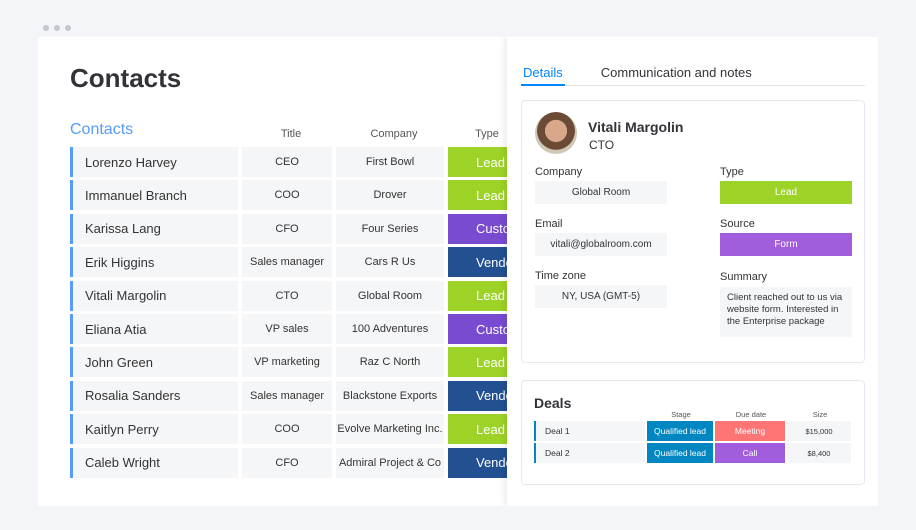 Image resolution: width=916 pixels, height=530 pixels. I want to click on deals-header-size: Size, so click(820, 414).